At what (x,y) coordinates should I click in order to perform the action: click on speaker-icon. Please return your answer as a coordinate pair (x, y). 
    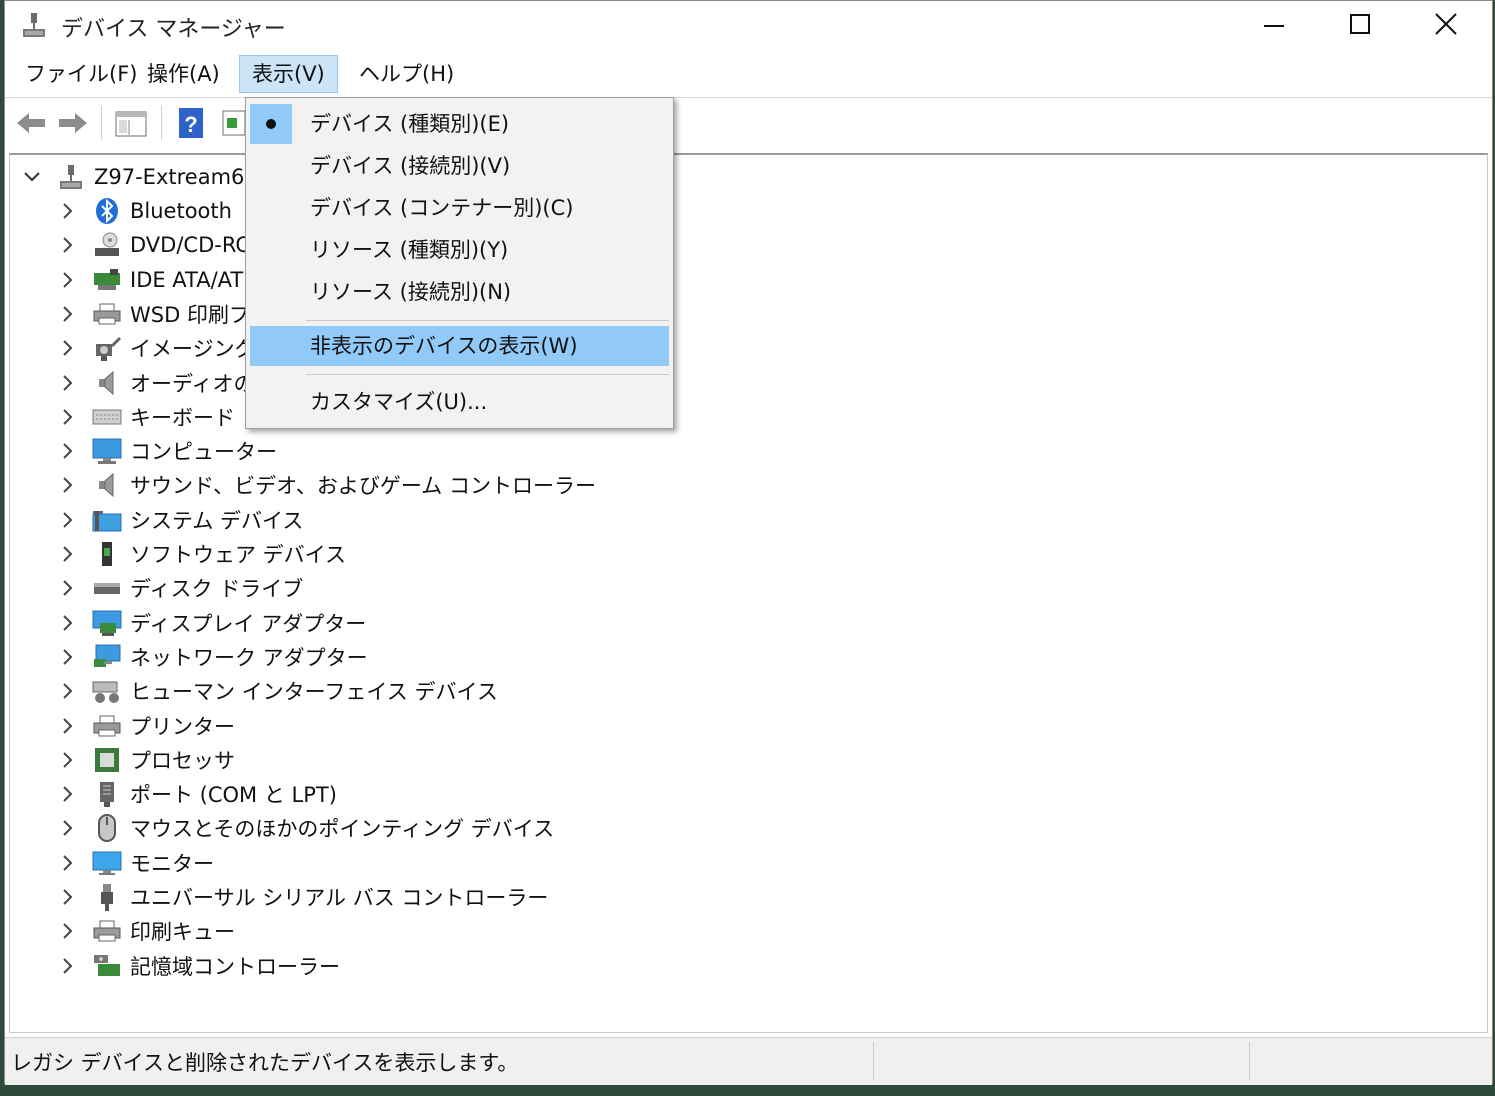
    Looking at the image, I should click on (107, 383).